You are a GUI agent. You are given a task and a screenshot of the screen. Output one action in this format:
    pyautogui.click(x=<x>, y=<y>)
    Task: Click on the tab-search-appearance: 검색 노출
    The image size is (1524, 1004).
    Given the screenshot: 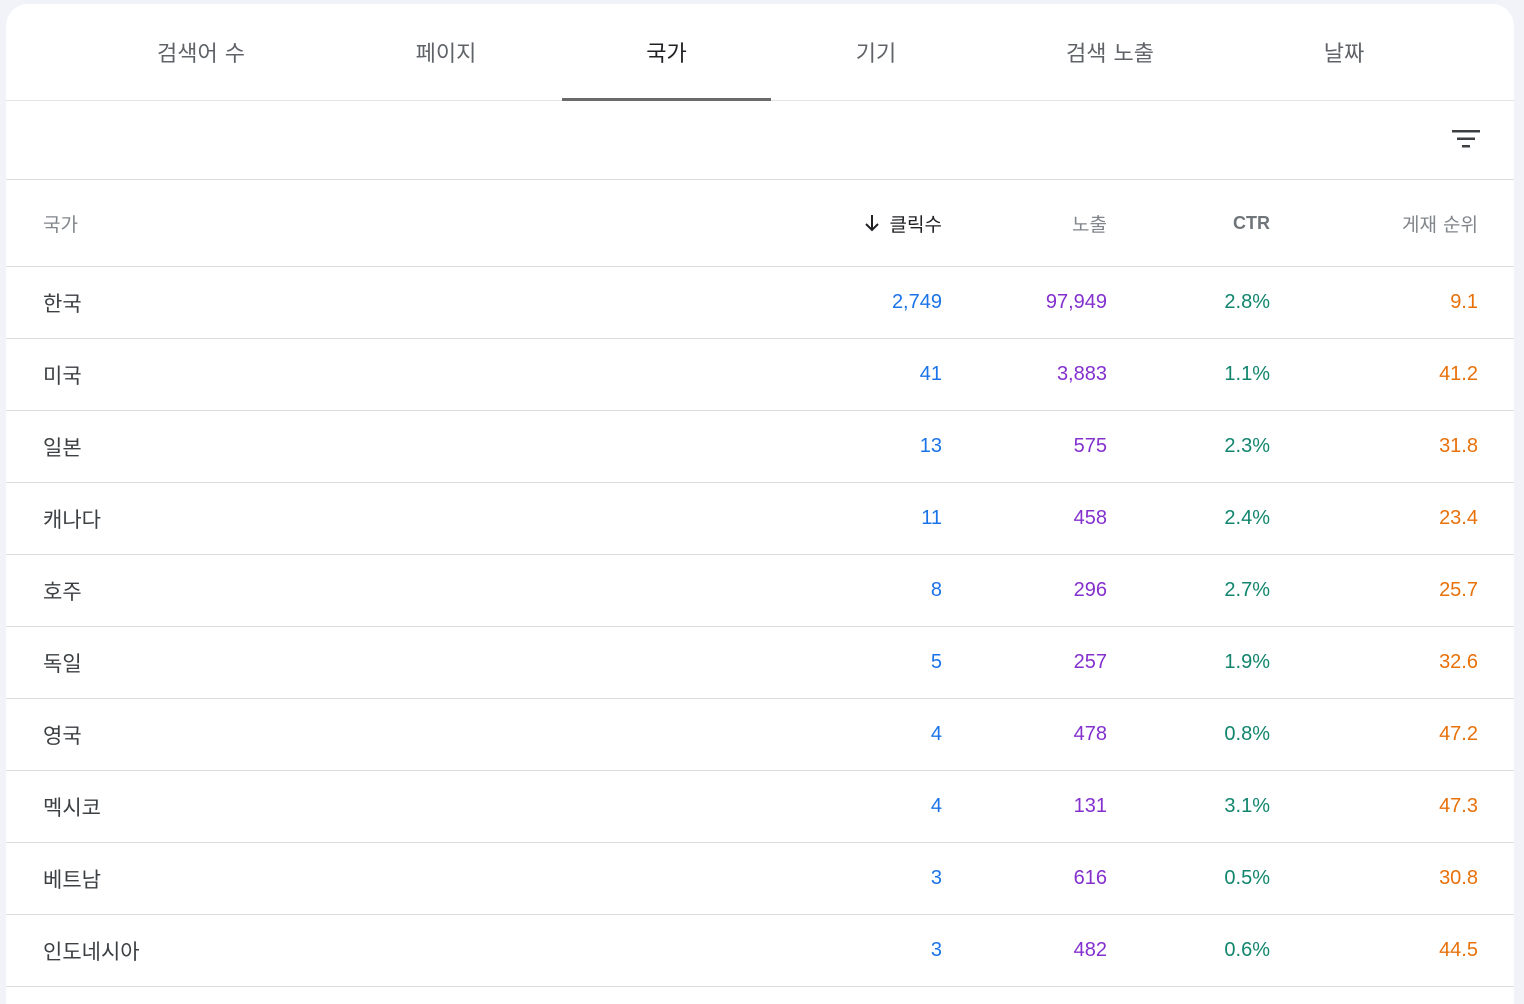 What is the action you would take?
    pyautogui.click(x=1110, y=52)
    